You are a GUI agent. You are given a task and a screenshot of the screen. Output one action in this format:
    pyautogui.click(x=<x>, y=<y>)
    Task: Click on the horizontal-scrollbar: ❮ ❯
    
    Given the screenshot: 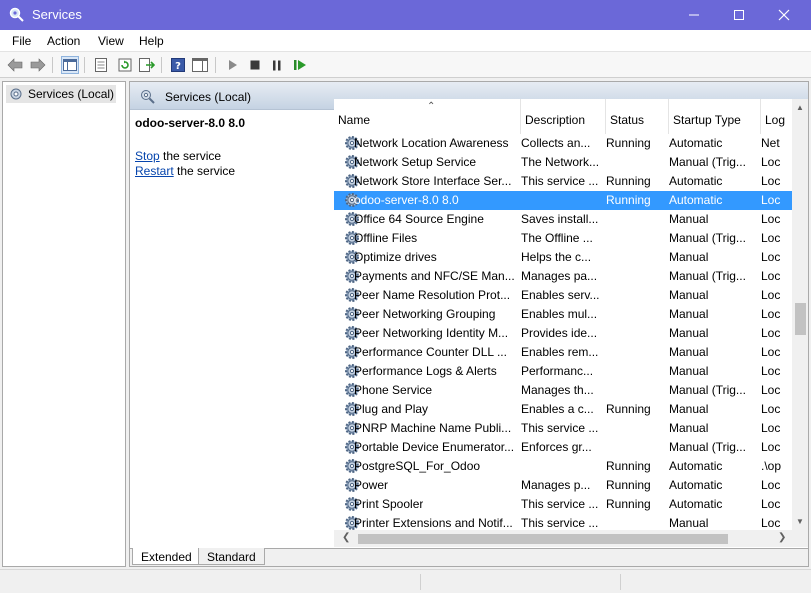 What is the action you would take?
    pyautogui.click(x=563, y=538)
    